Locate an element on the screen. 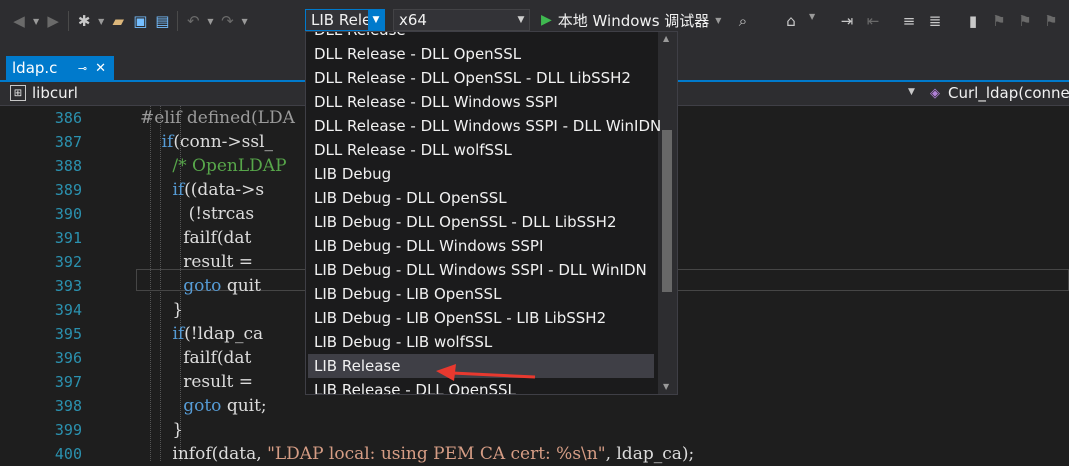 The width and height of the screenshot is (1069, 466). code-token: } is located at coordinates (162, 430).